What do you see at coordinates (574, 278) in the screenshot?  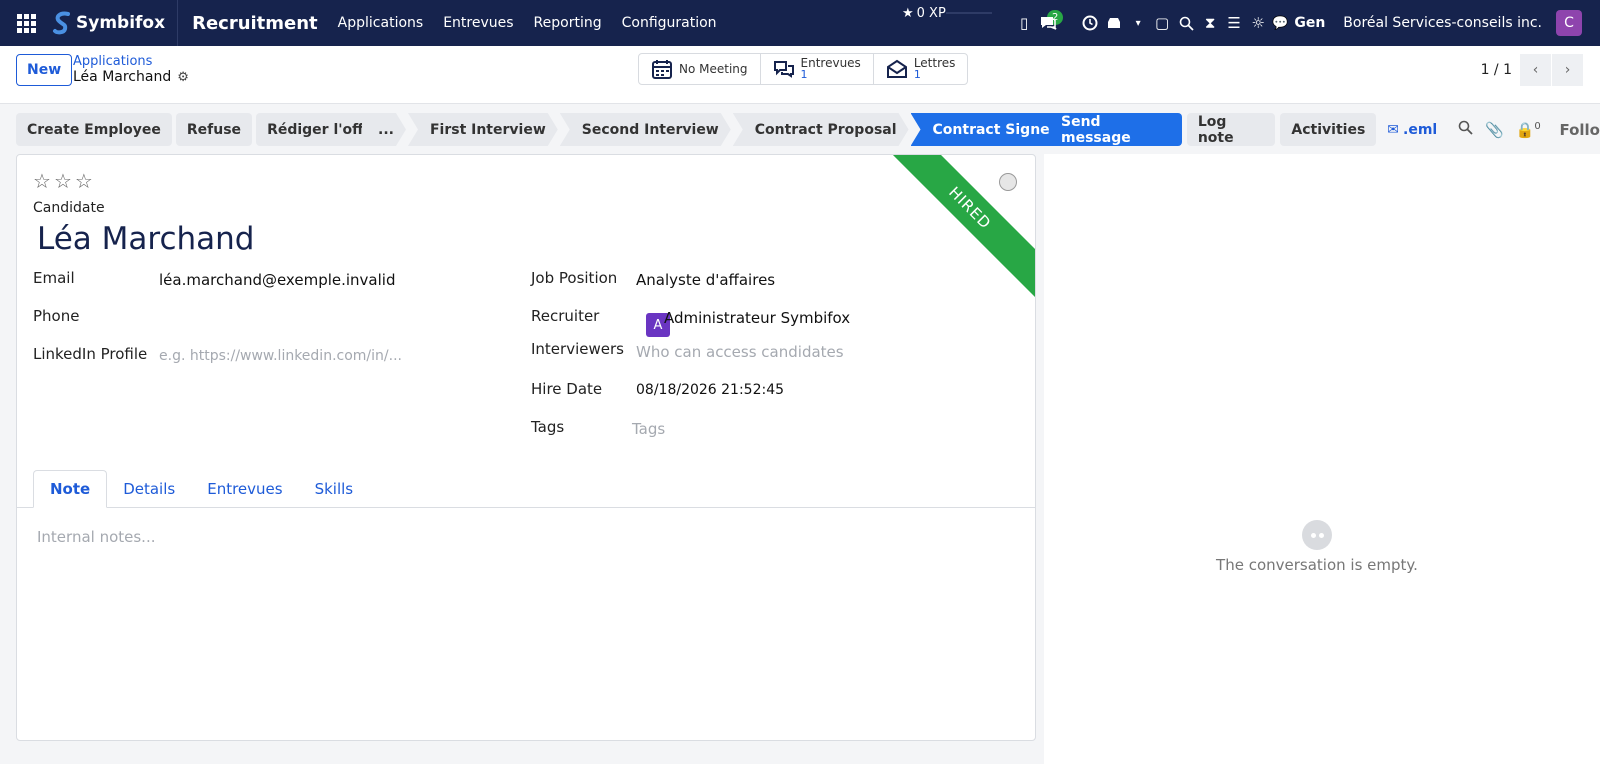 I see `job-position-label: Job Position` at bounding box center [574, 278].